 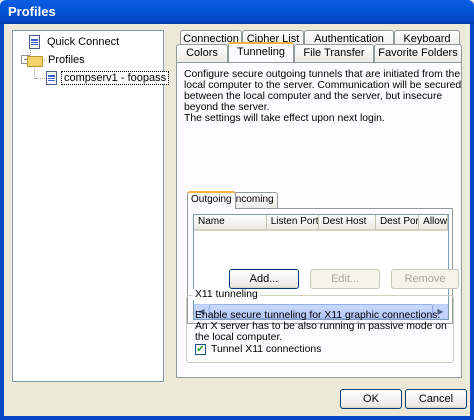 What do you see at coordinates (425, 279) in the screenshot?
I see `remove-button: Remove` at bounding box center [425, 279].